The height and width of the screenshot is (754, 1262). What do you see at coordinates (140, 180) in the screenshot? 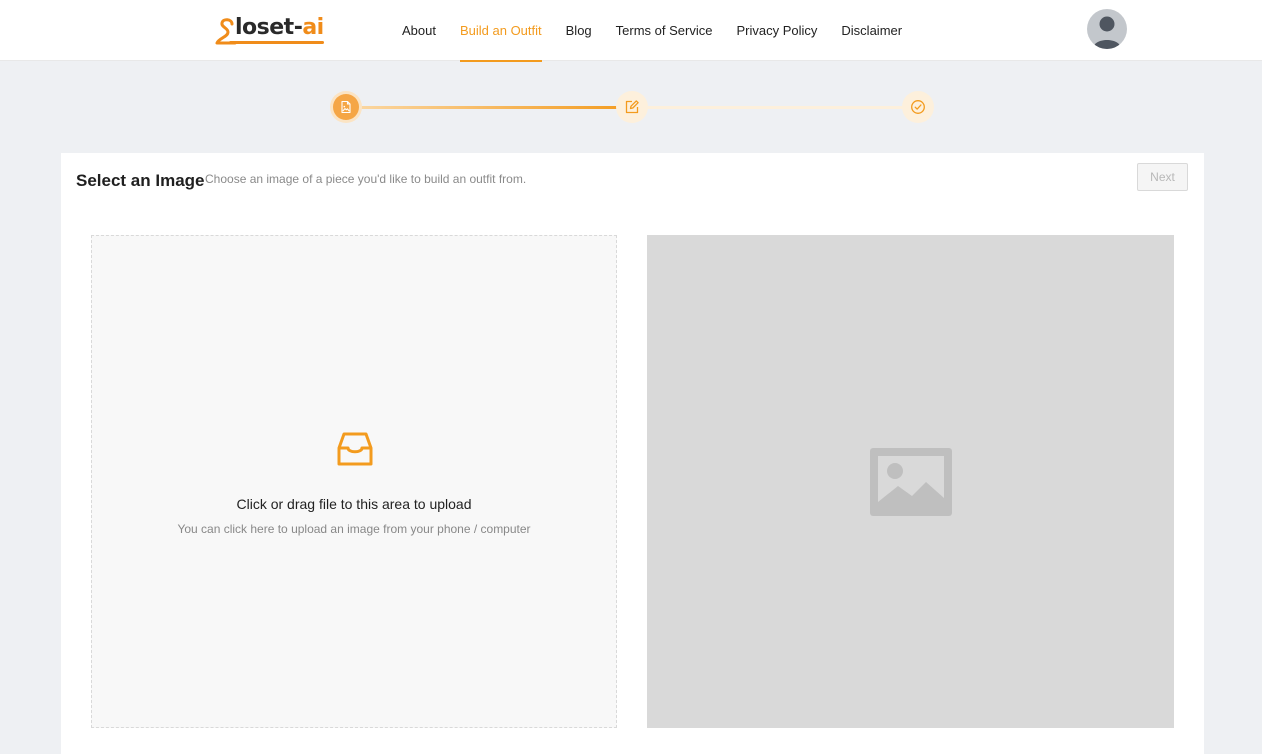
I see `page-title: Select an Image` at bounding box center [140, 180].